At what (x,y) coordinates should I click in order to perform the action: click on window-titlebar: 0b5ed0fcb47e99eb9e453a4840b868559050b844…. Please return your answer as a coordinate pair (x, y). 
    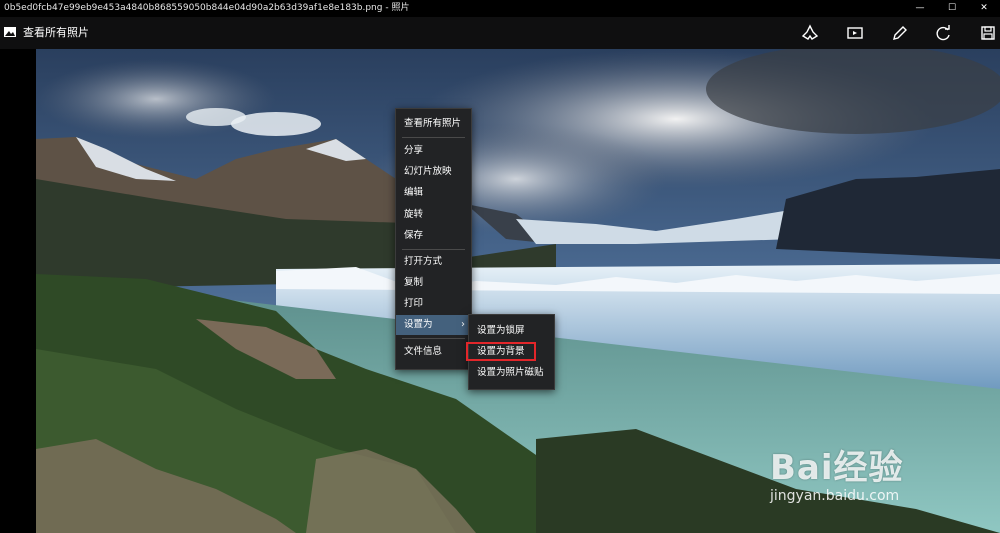
    Looking at the image, I should click on (500, 8).